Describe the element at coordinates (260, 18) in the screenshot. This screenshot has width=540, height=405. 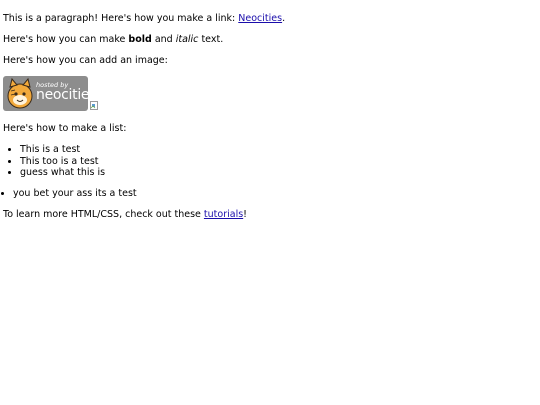
I see `neocities-link: Neocities` at that location.